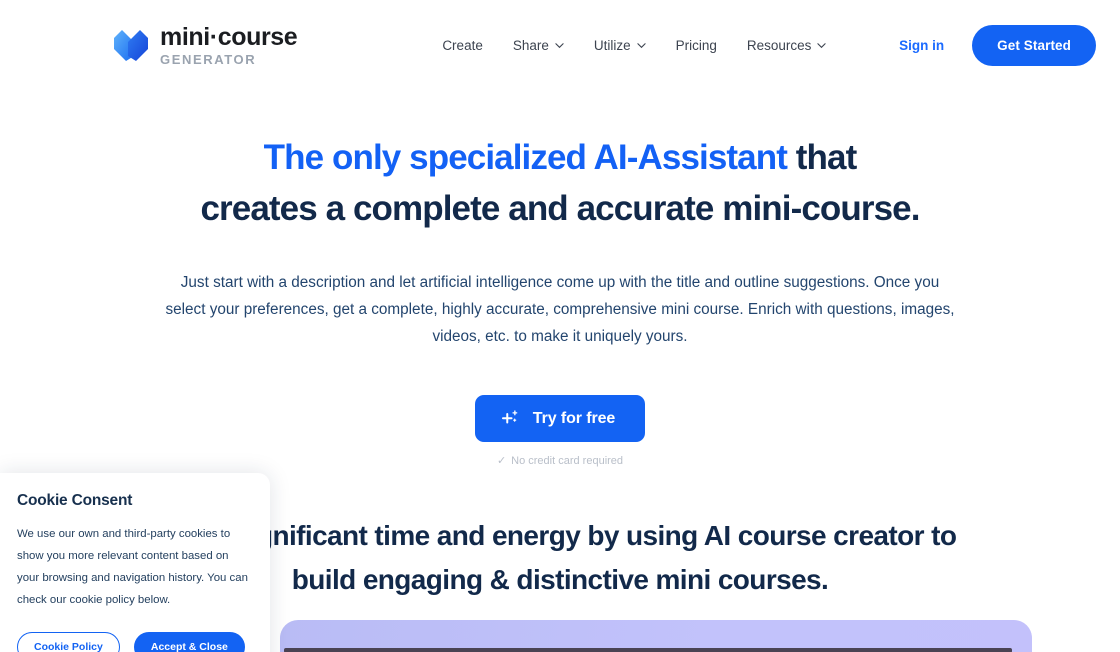 This screenshot has height=652, width=1120. What do you see at coordinates (68, 641) in the screenshot?
I see `cookie-policy-button: Cookie Policy` at bounding box center [68, 641].